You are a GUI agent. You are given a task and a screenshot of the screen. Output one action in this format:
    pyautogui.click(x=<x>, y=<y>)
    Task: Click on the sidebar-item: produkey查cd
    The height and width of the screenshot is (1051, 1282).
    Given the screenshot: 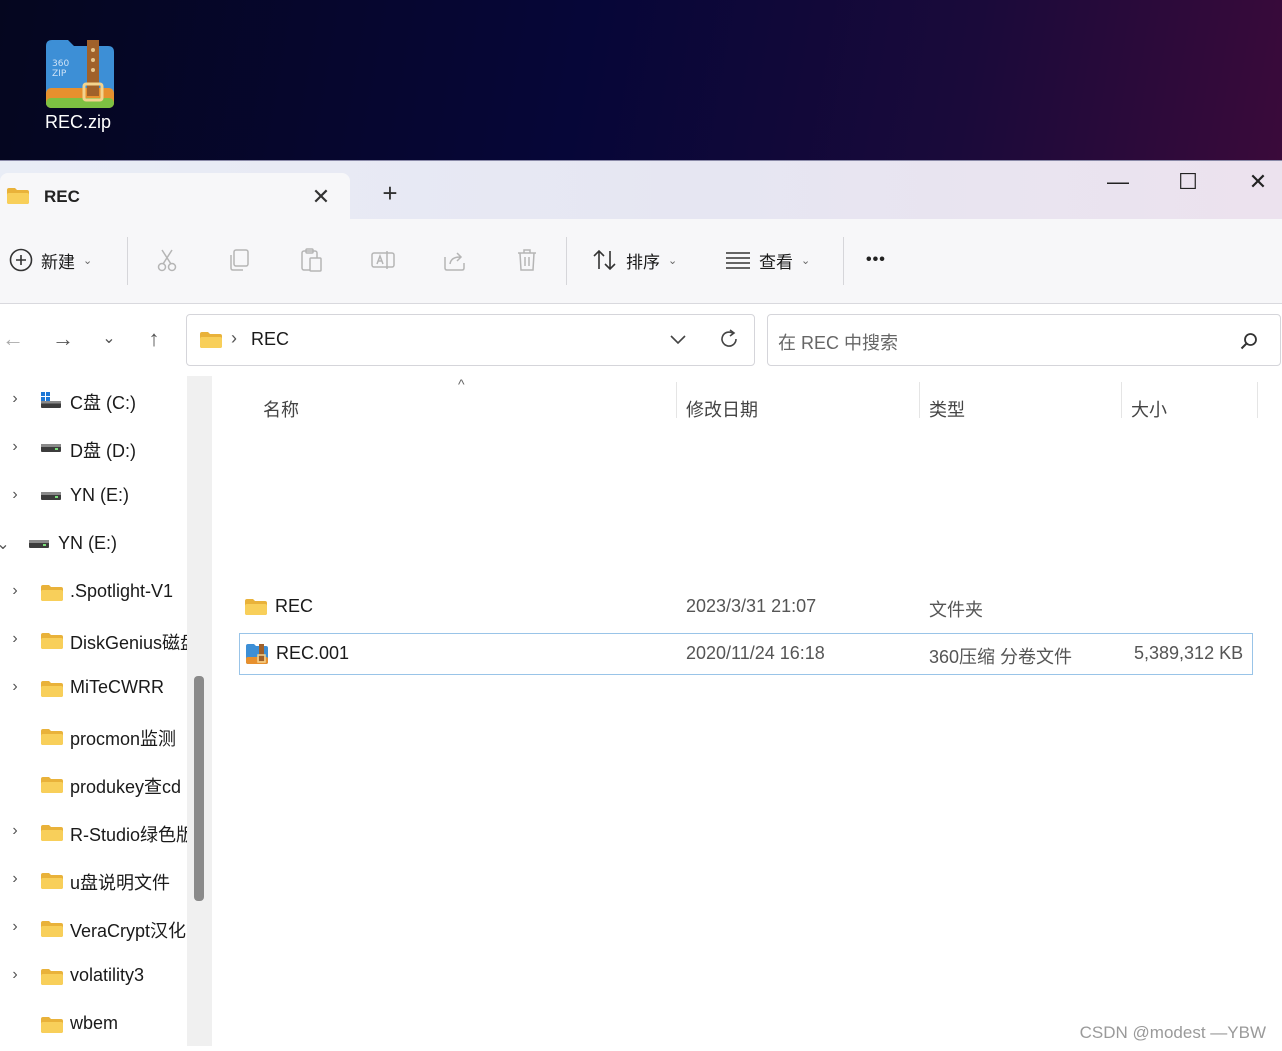 What is the action you would take?
    pyautogui.click(x=95, y=784)
    